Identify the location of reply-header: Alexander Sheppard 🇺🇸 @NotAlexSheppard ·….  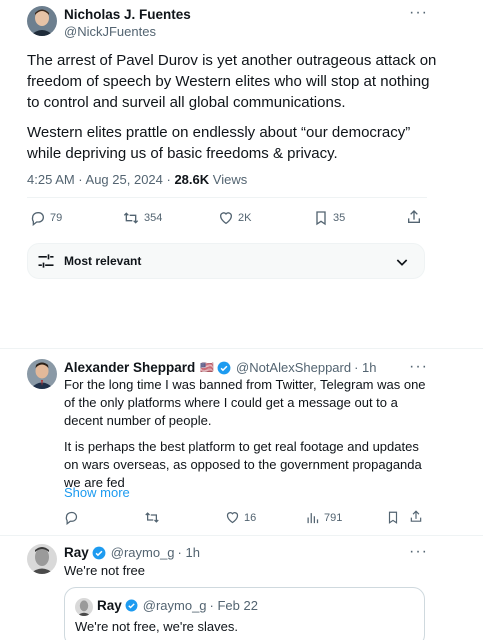
(220, 367).